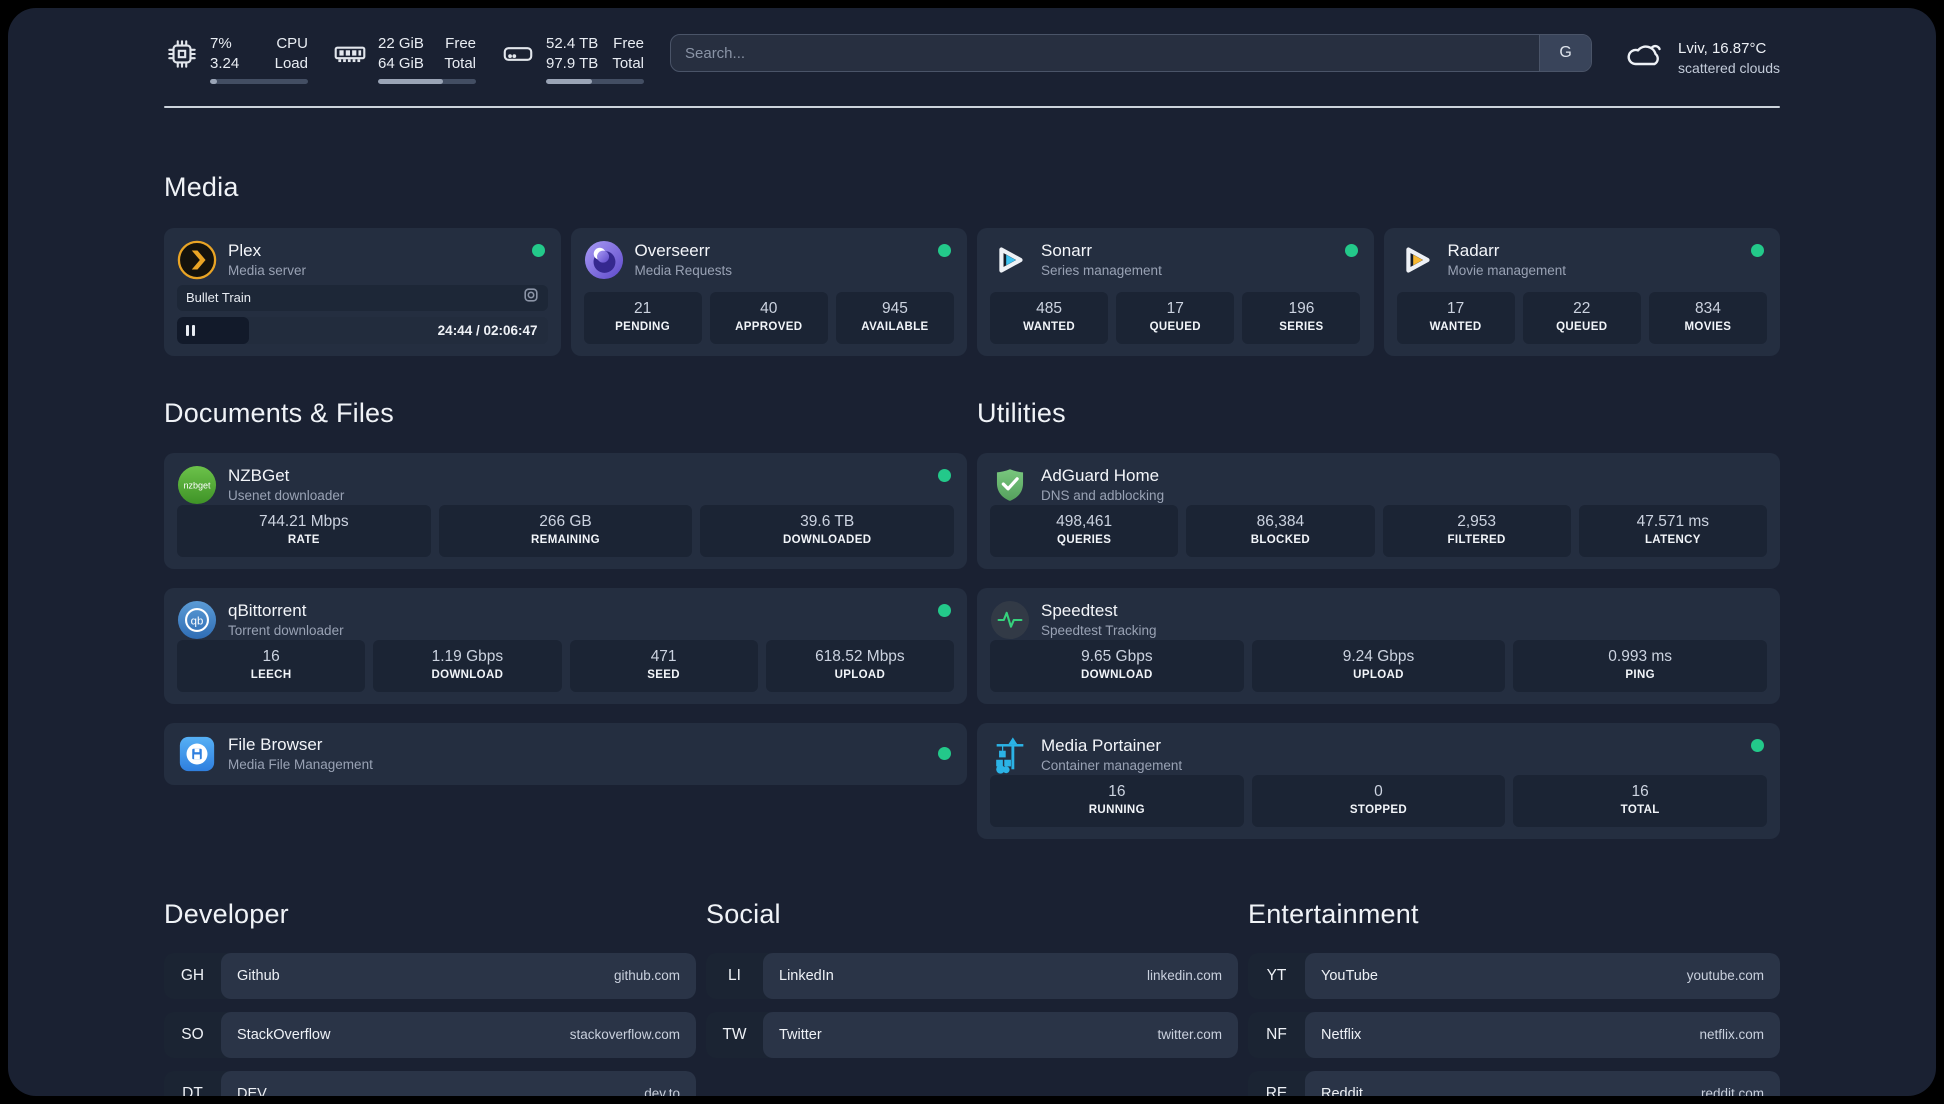 The width and height of the screenshot is (1944, 1104). Describe the element at coordinates (1010, 485) in the screenshot. I see `adguard-icon` at that location.